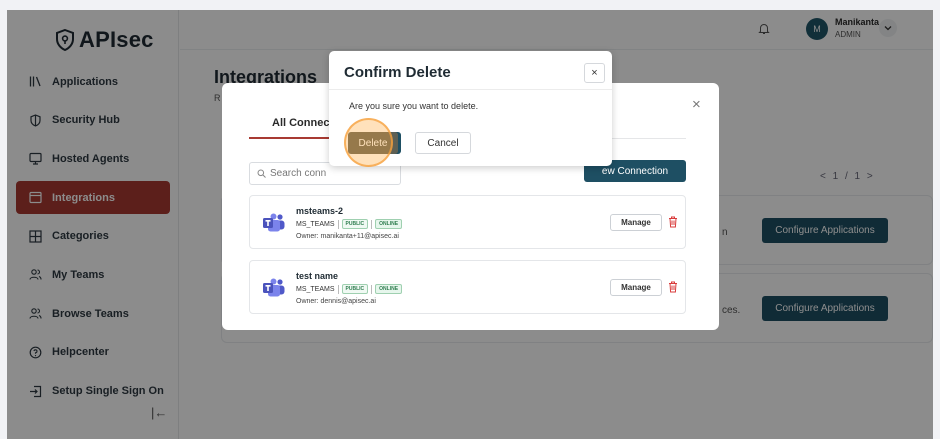 The height and width of the screenshot is (439, 940). Describe the element at coordinates (320, 211) in the screenshot. I see `connection-name: msteams-2` at that location.